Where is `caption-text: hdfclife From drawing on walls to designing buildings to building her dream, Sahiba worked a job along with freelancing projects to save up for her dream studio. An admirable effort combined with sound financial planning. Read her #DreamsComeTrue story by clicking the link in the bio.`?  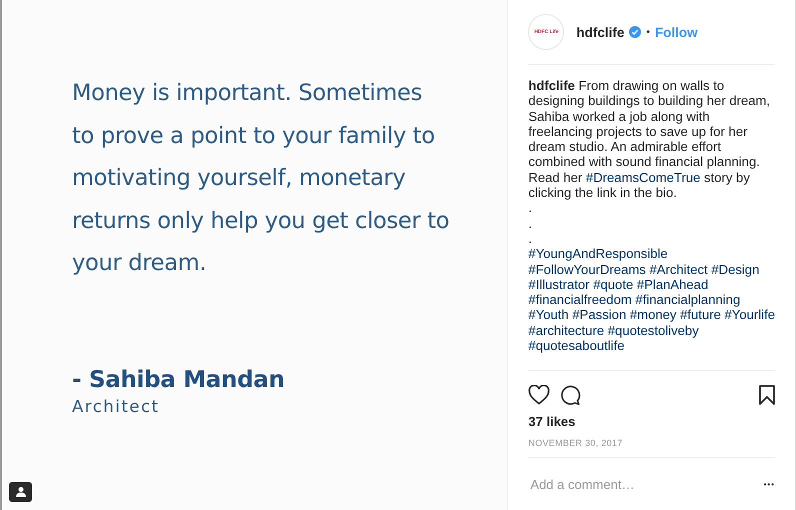
caption-text: hdfclife From drawing on walls to designing buildings to building her dream, Sahiba worked a job along with freelancing projects to save up for her dream studio. An admirable effort combined with sound financial planning. Read her #DreamsComeTrue story by clicking the link in the bio. is located at coordinates (650, 139).